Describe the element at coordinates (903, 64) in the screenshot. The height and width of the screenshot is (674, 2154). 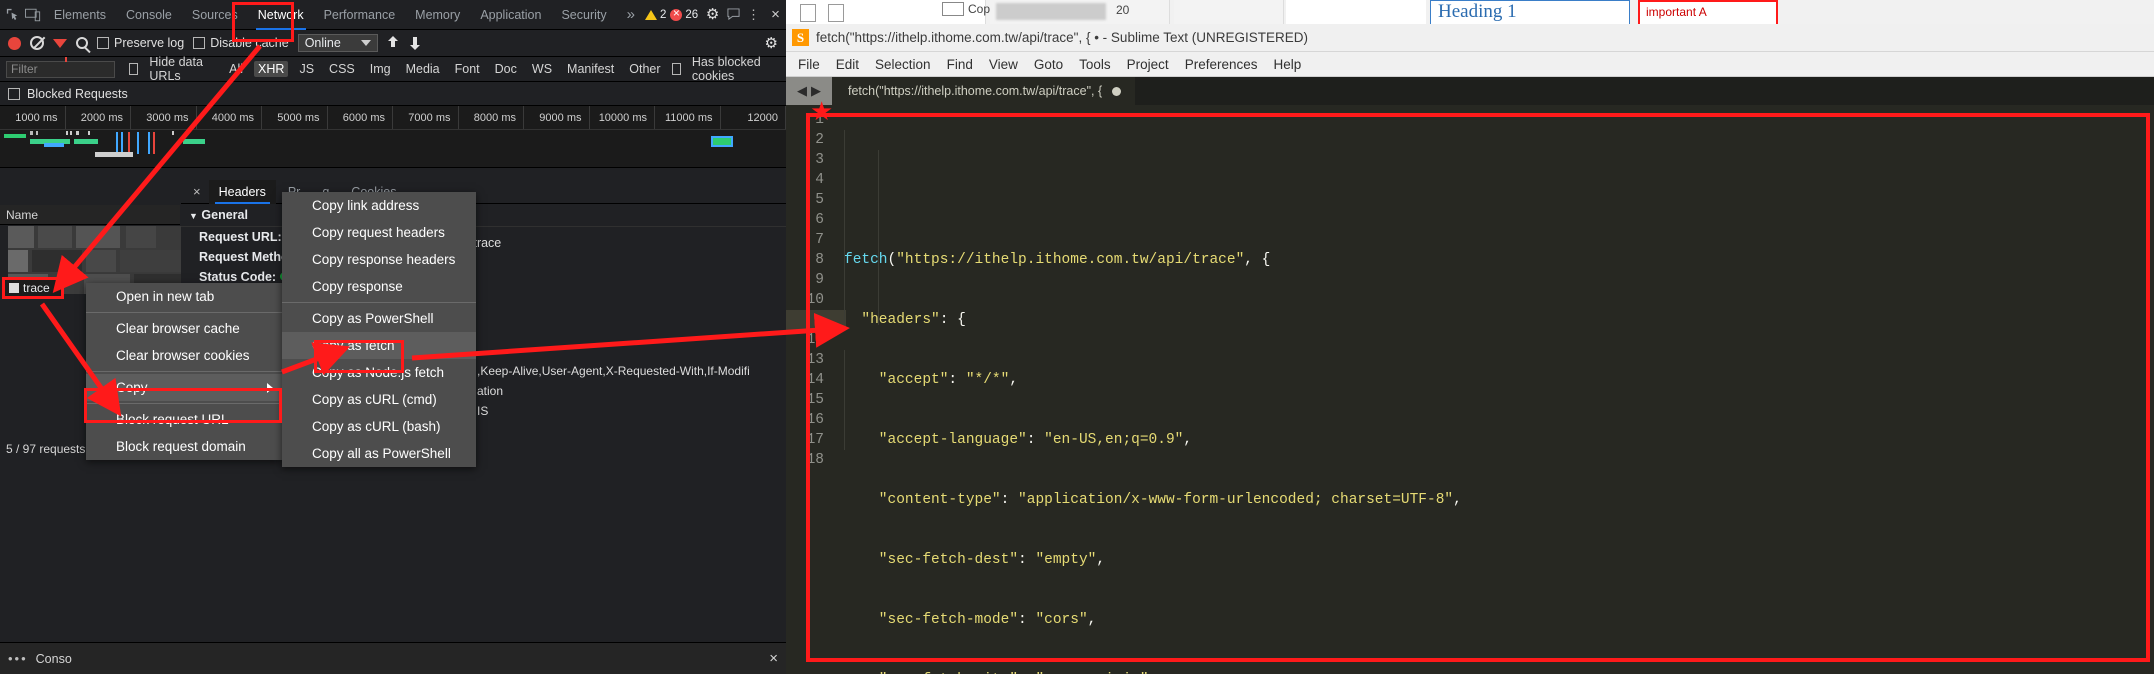
I see `menu-selection: Selection` at that location.